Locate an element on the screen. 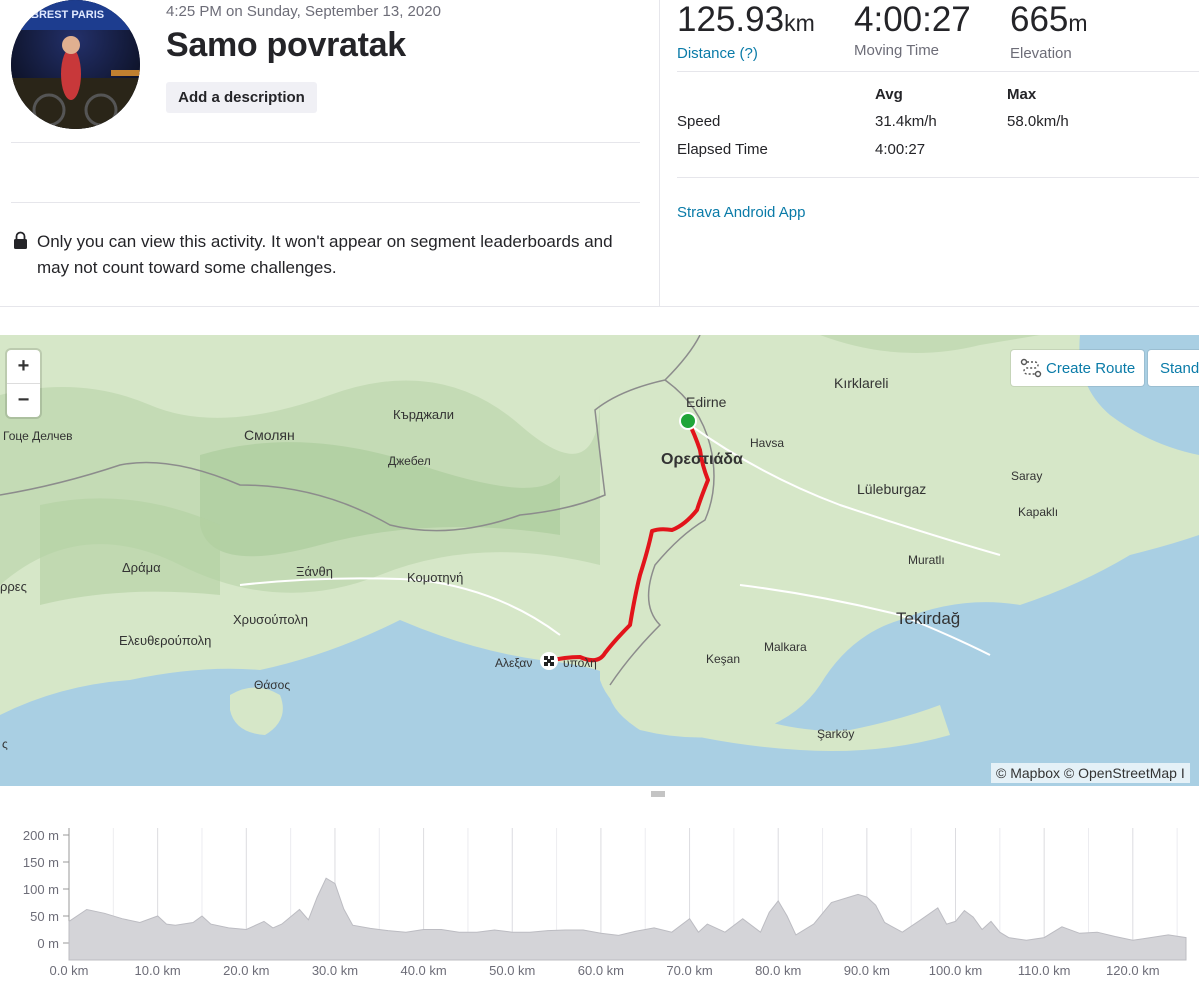 The width and height of the screenshot is (1199, 986). activity-timestamp: 4:25 PM on Sunday, September 13, 2020 is located at coordinates (303, 11).